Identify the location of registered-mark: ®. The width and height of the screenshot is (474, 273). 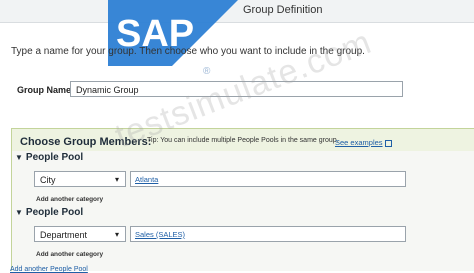
(207, 71).